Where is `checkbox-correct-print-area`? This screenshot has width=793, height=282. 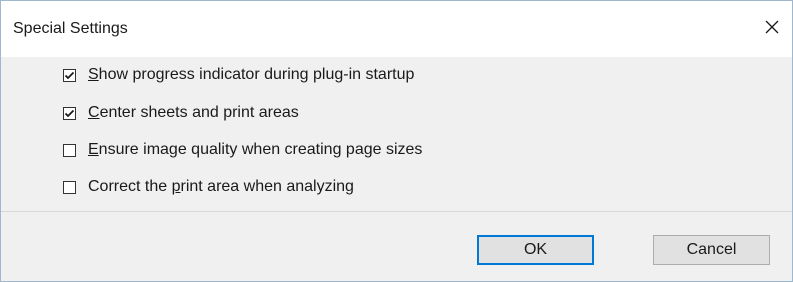
checkbox-correct-print-area is located at coordinates (69, 187).